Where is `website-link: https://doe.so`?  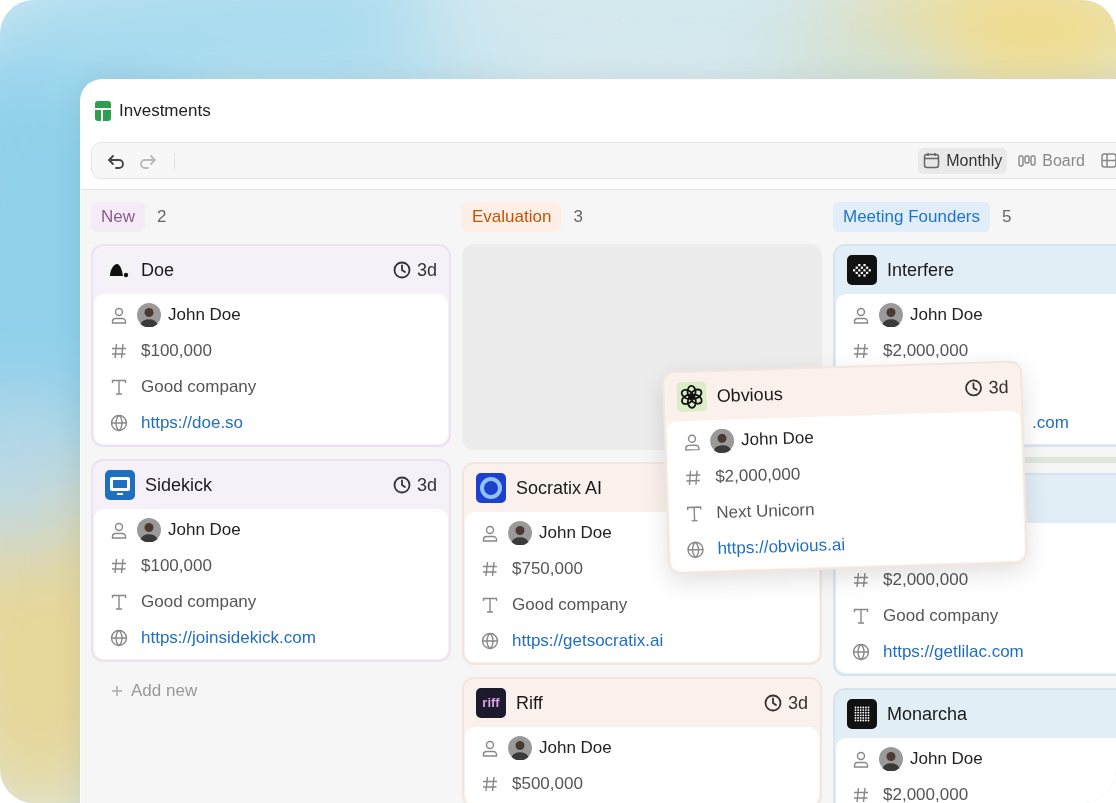
website-link: https://doe.so is located at coordinates (192, 423).